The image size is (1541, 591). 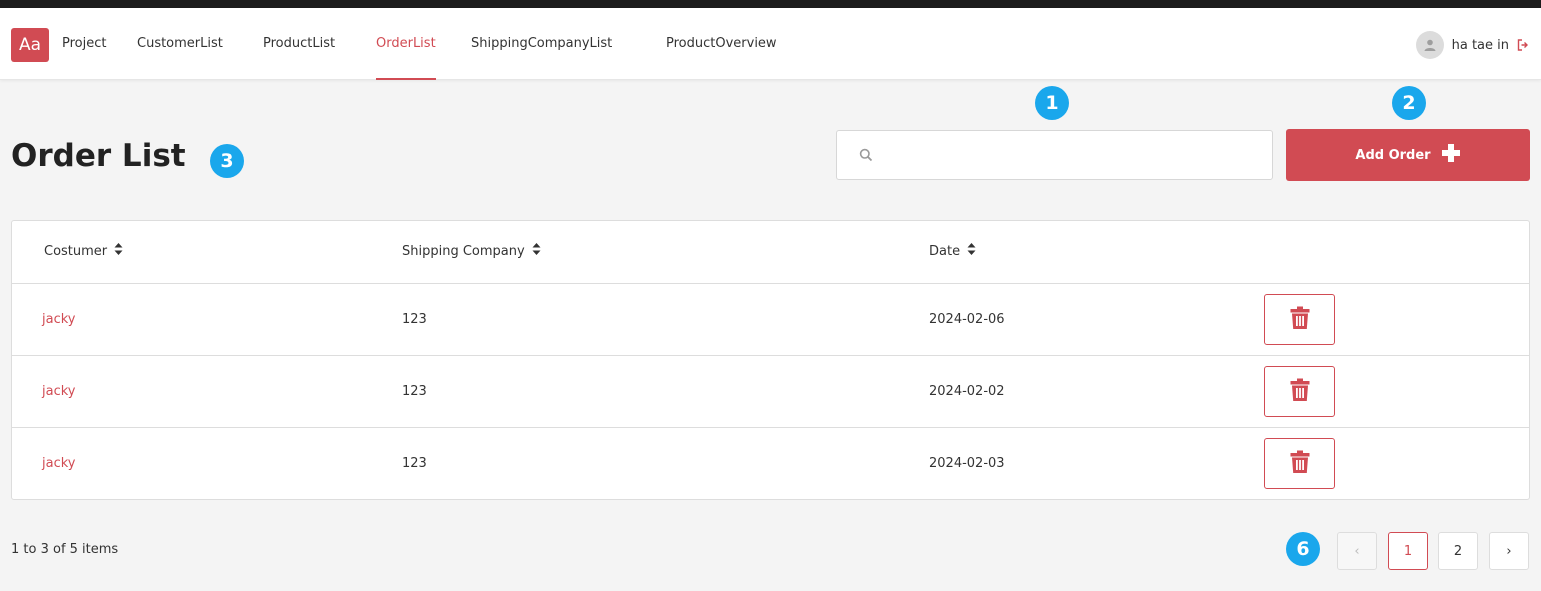 I want to click on date-cell: 2024-02-06, so click(x=967, y=319).